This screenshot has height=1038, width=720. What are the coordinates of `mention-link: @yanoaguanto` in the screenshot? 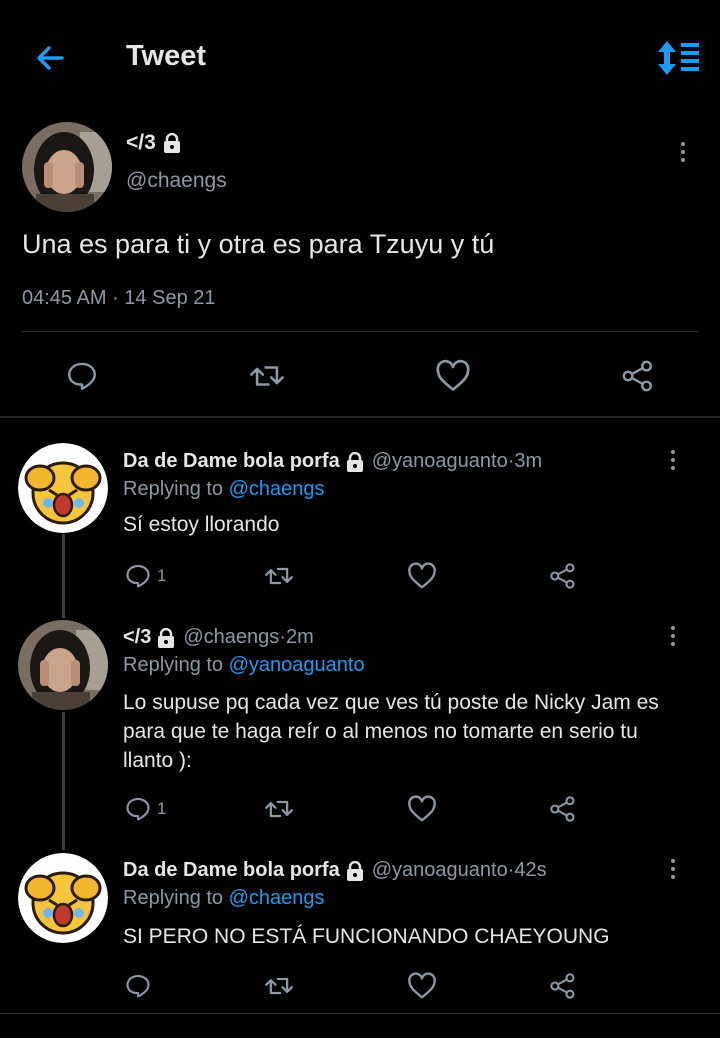 It's located at (297, 665).